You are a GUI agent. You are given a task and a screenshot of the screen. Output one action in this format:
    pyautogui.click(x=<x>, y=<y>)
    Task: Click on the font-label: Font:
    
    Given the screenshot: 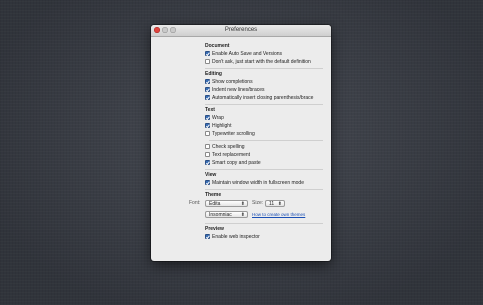 What is the action you would take?
    pyautogui.click(x=195, y=203)
    